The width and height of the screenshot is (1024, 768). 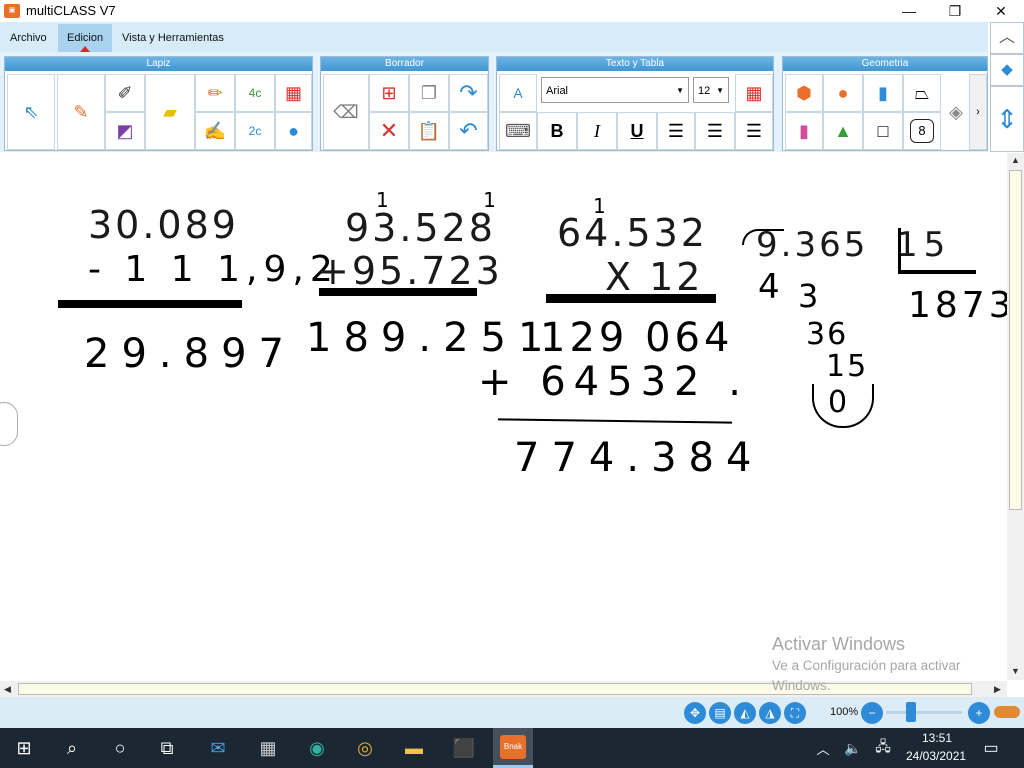 What do you see at coordinates (429, 131) in the screenshot?
I see `paste-icon: 📋` at bounding box center [429, 131].